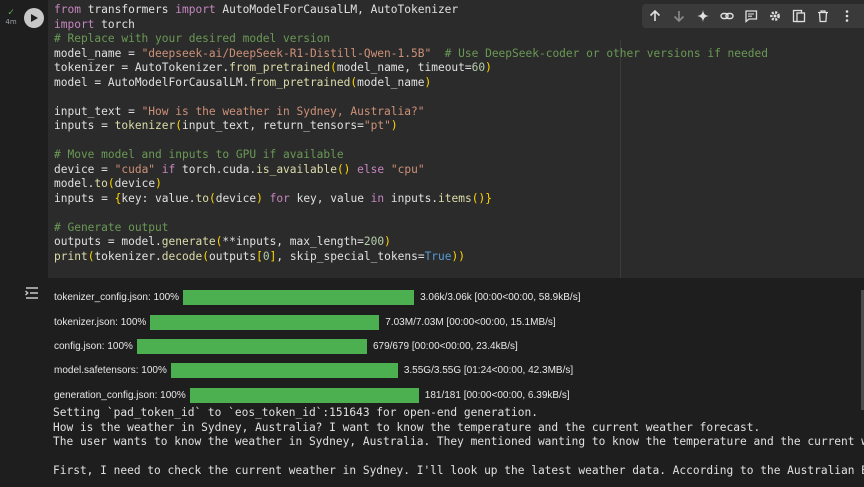  I want to click on progress-stats: 181/181 [00:00<00:00, 6.39kB/s], so click(497, 395).